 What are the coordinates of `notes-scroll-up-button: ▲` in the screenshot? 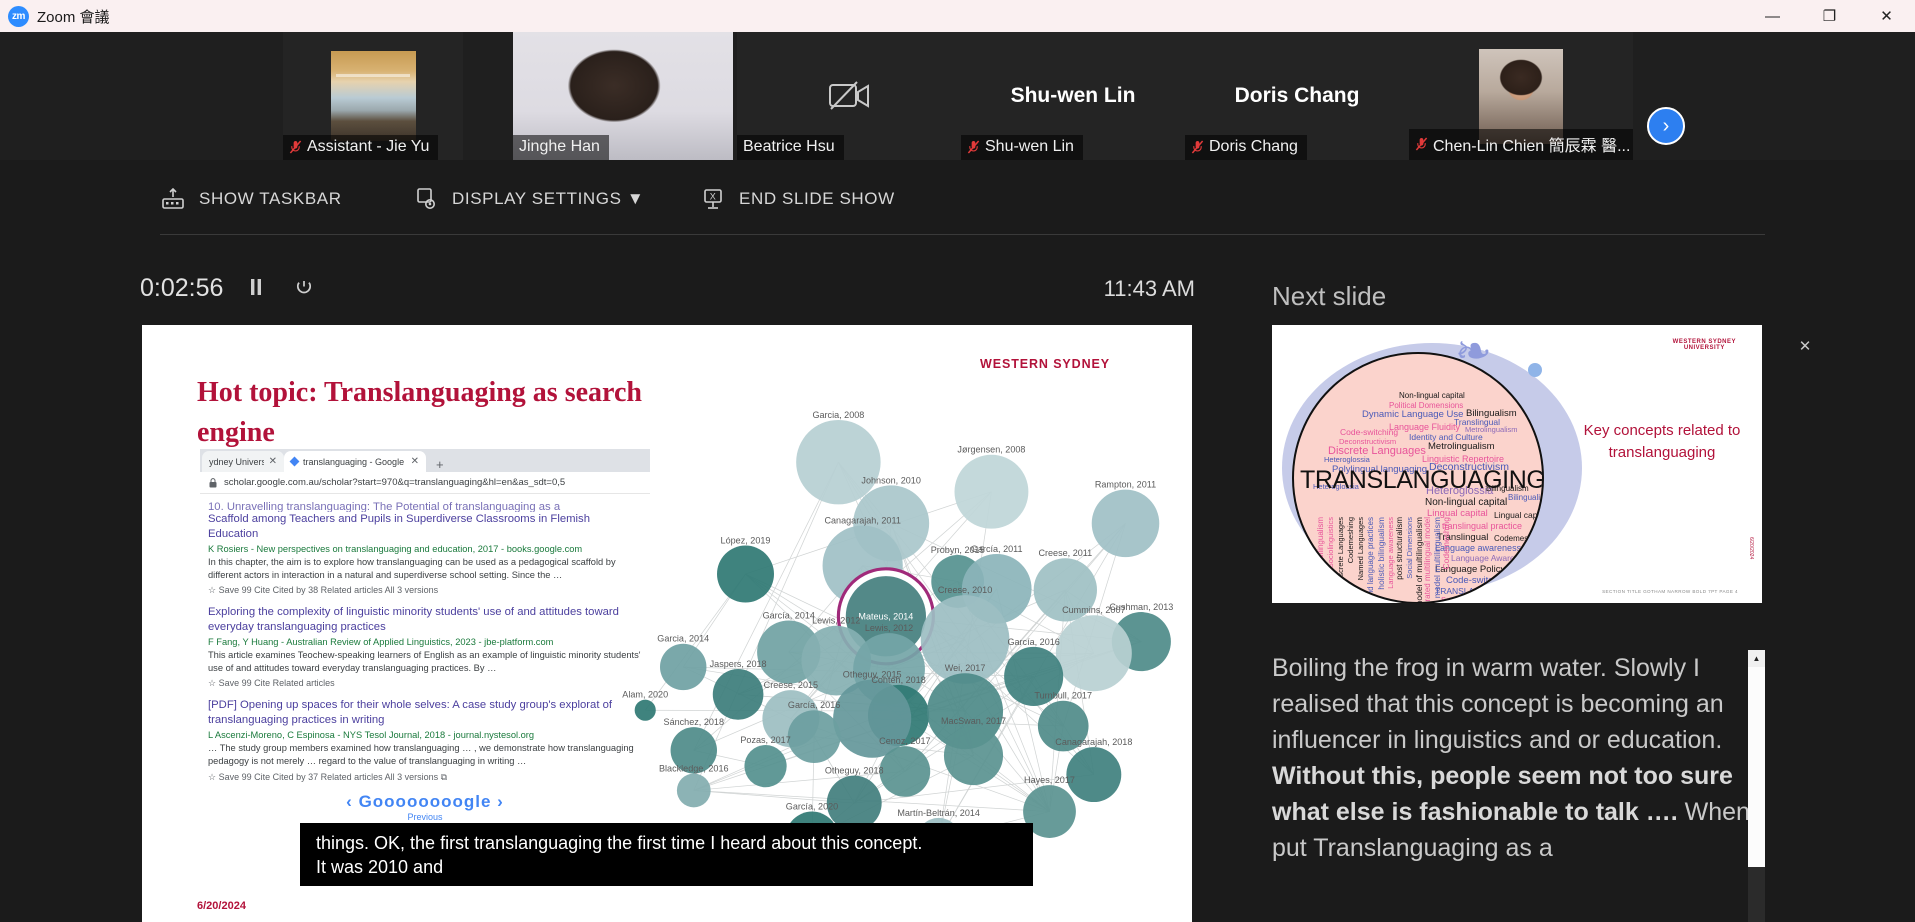 It's located at (1756, 658).